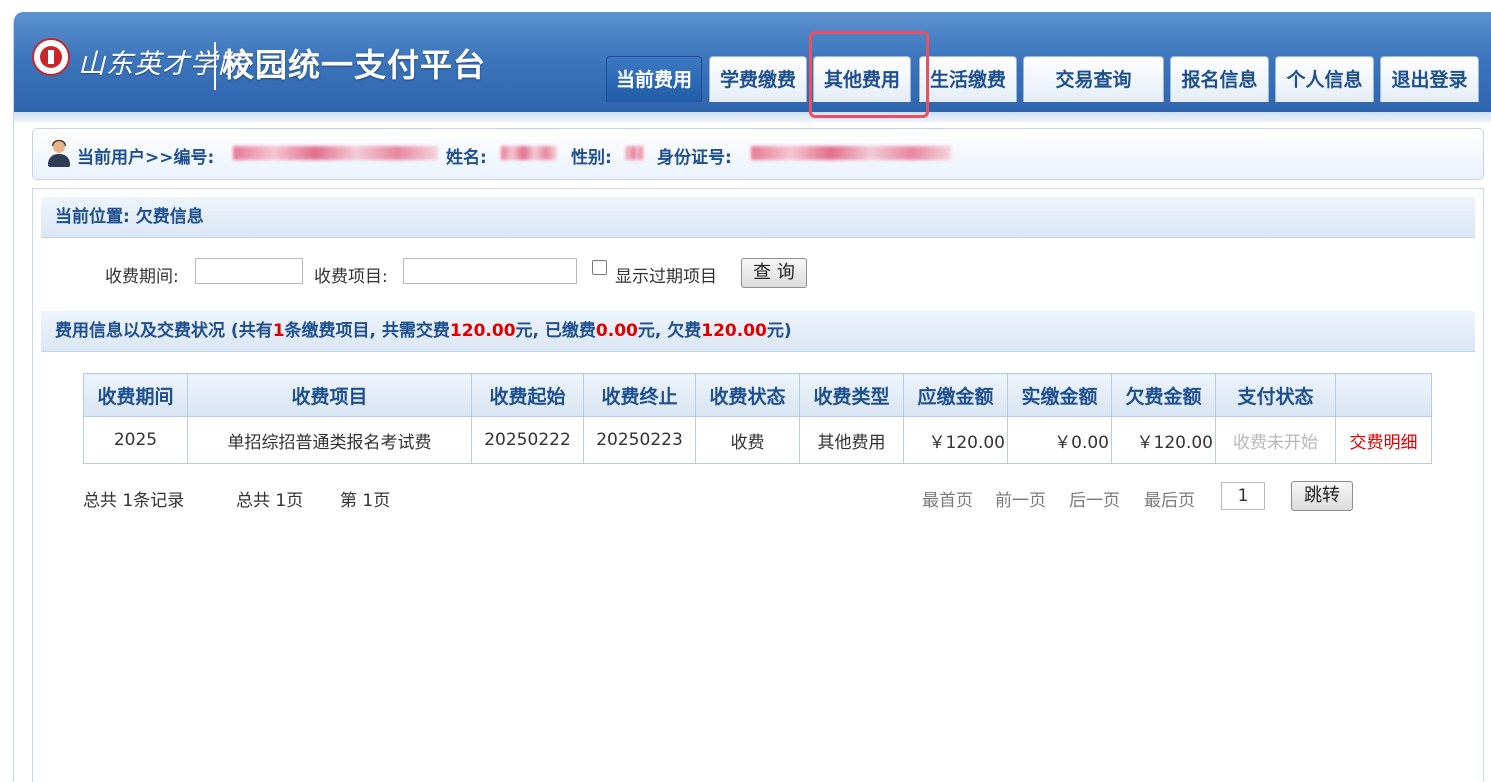 The height and width of the screenshot is (782, 1491). Describe the element at coordinates (1324, 79) in the screenshot. I see `nav-profile: 个人信息` at that location.